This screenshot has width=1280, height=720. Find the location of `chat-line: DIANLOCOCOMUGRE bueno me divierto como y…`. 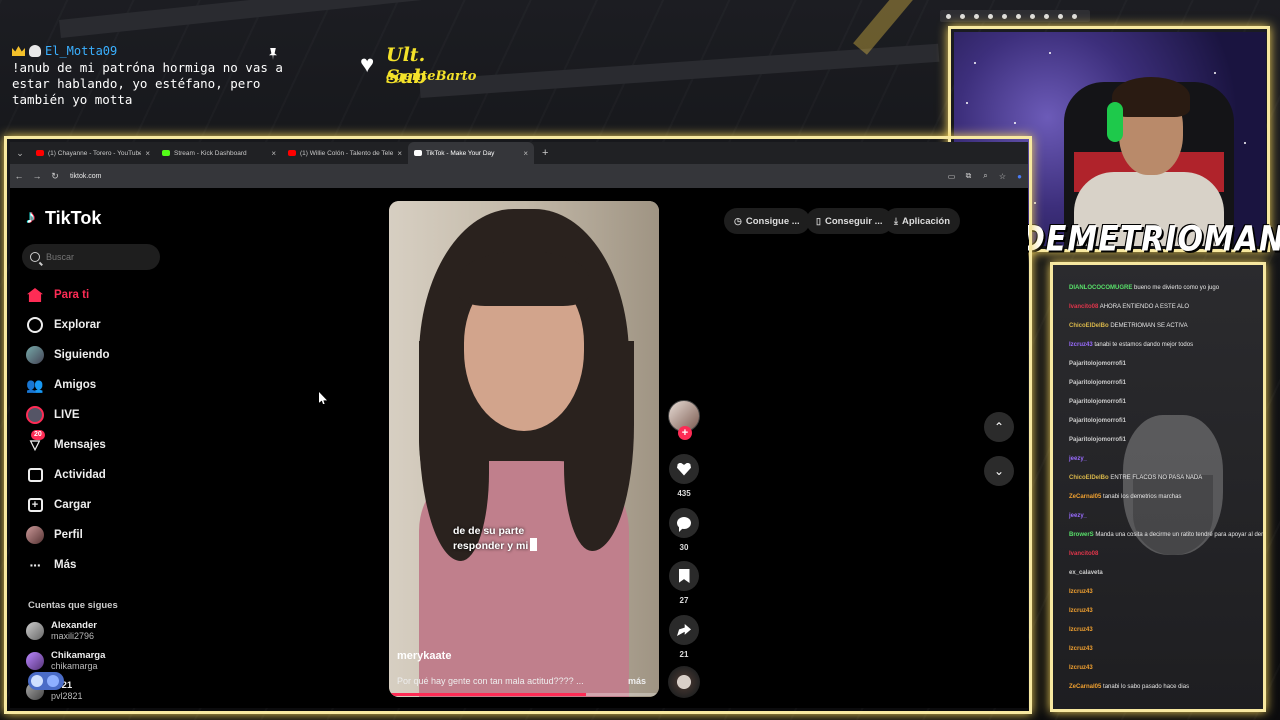

chat-line: DIANLOCOCOMUGRE bueno me divierto como y… is located at coordinates (1144, 288).